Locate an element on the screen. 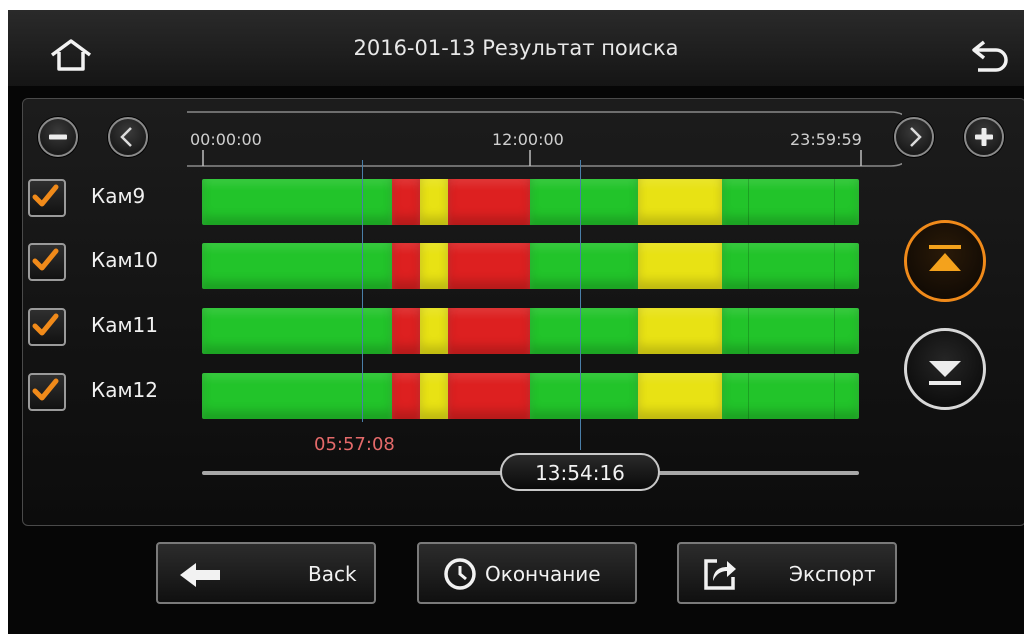  end-time-button-label: Окончание is located at coordinates (543, 574).